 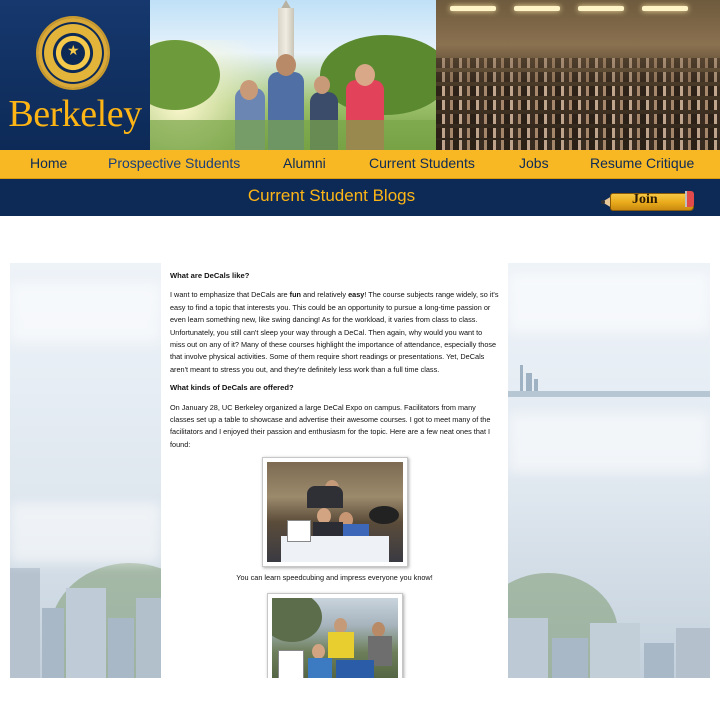 I want to click on nav-jobs: Jobs, so click(x=534, y=163).